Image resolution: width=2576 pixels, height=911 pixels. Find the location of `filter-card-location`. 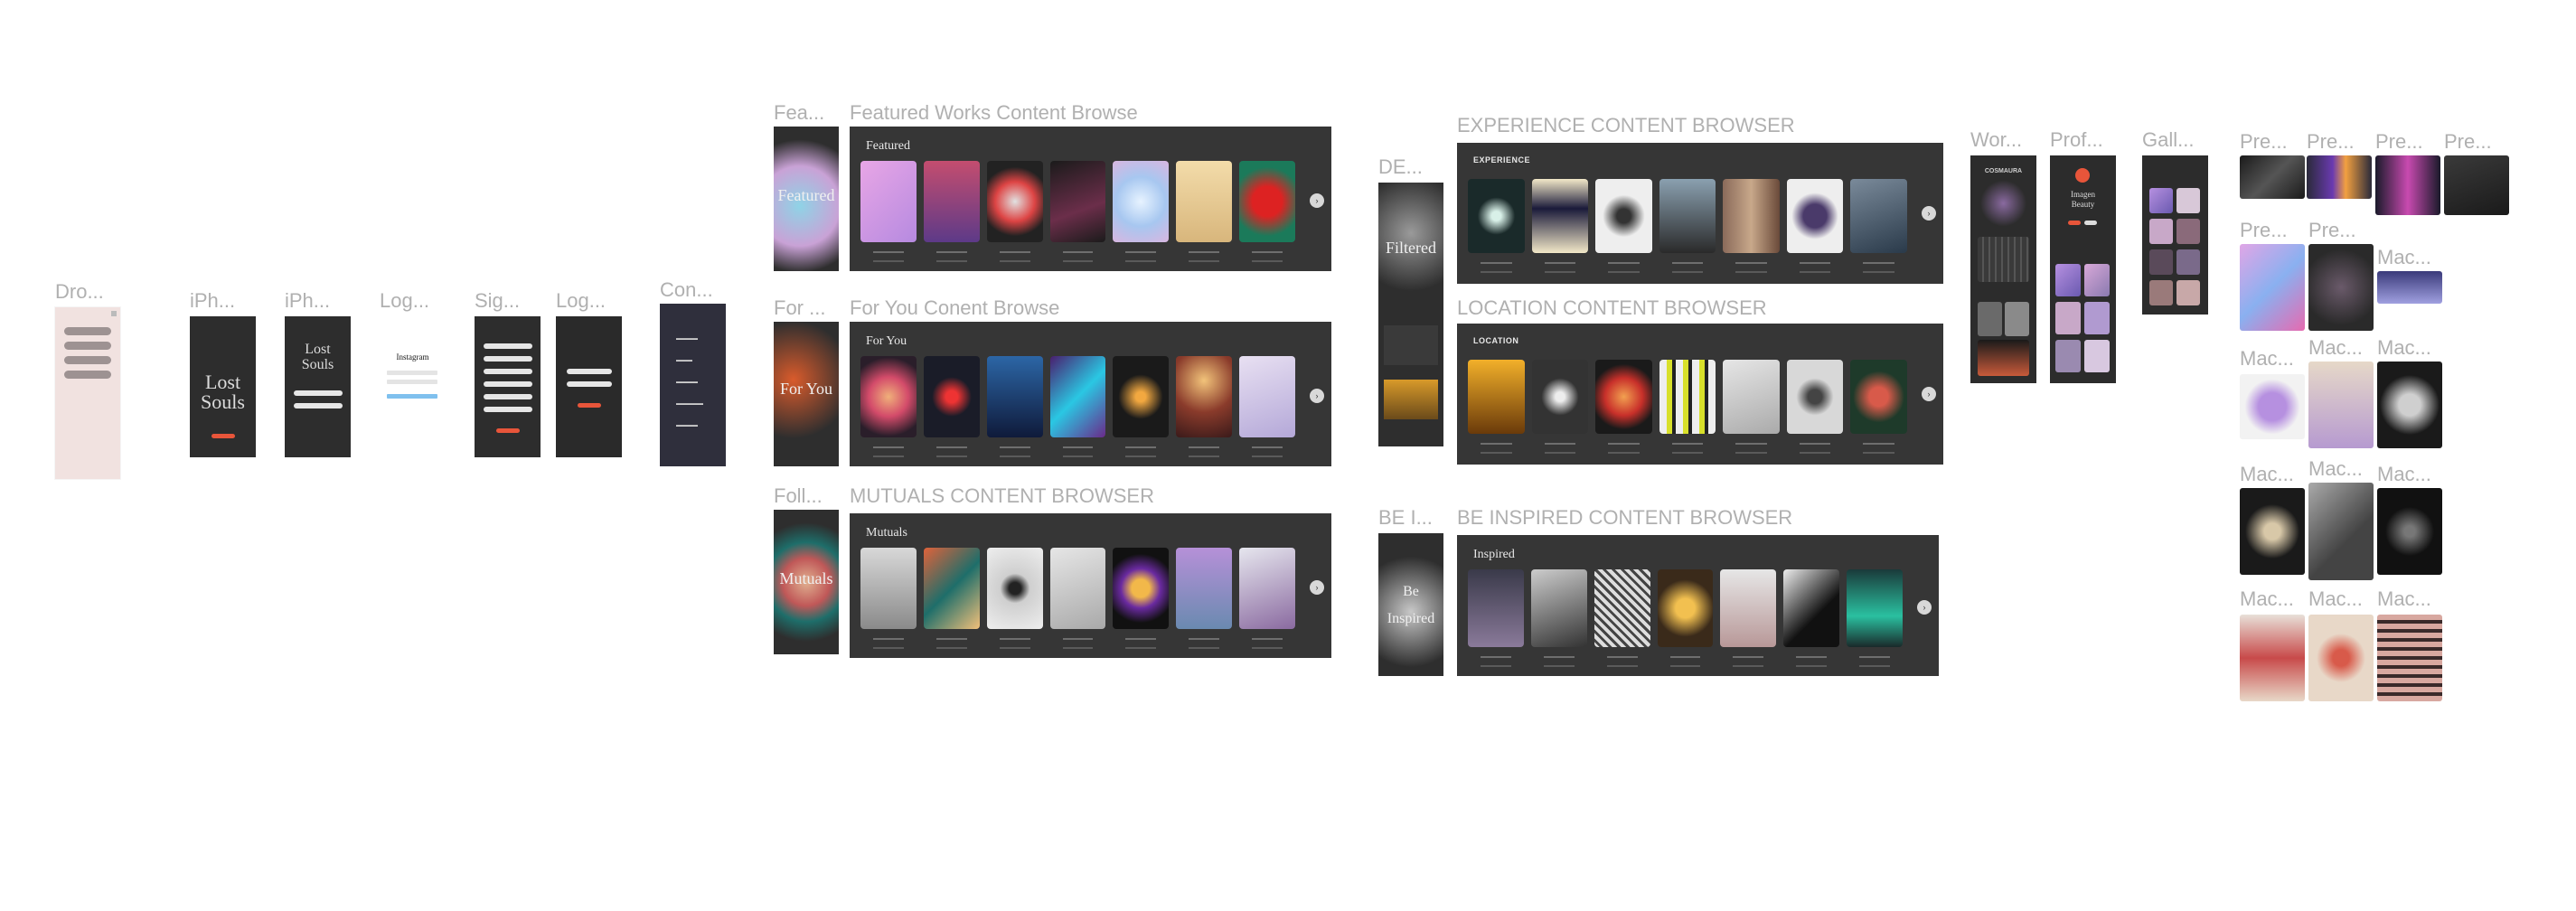

filter-card-location is located at coordinates (1411, 400).